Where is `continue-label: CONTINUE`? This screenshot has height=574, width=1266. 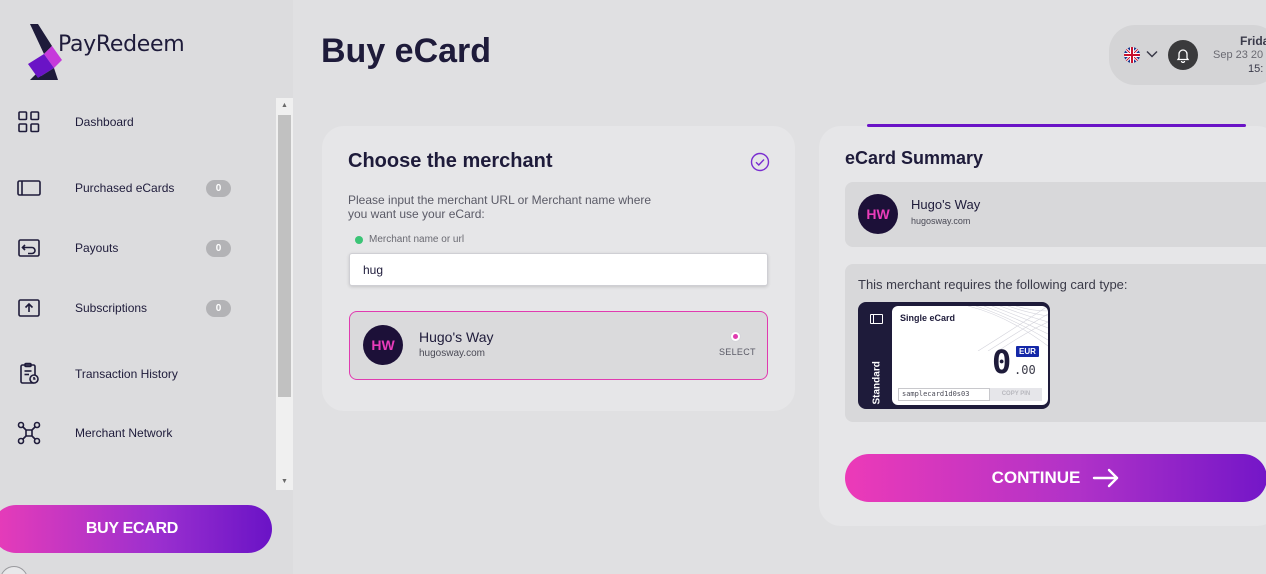 continue-label: CONTINUE is located at coordinates (1036, 477).